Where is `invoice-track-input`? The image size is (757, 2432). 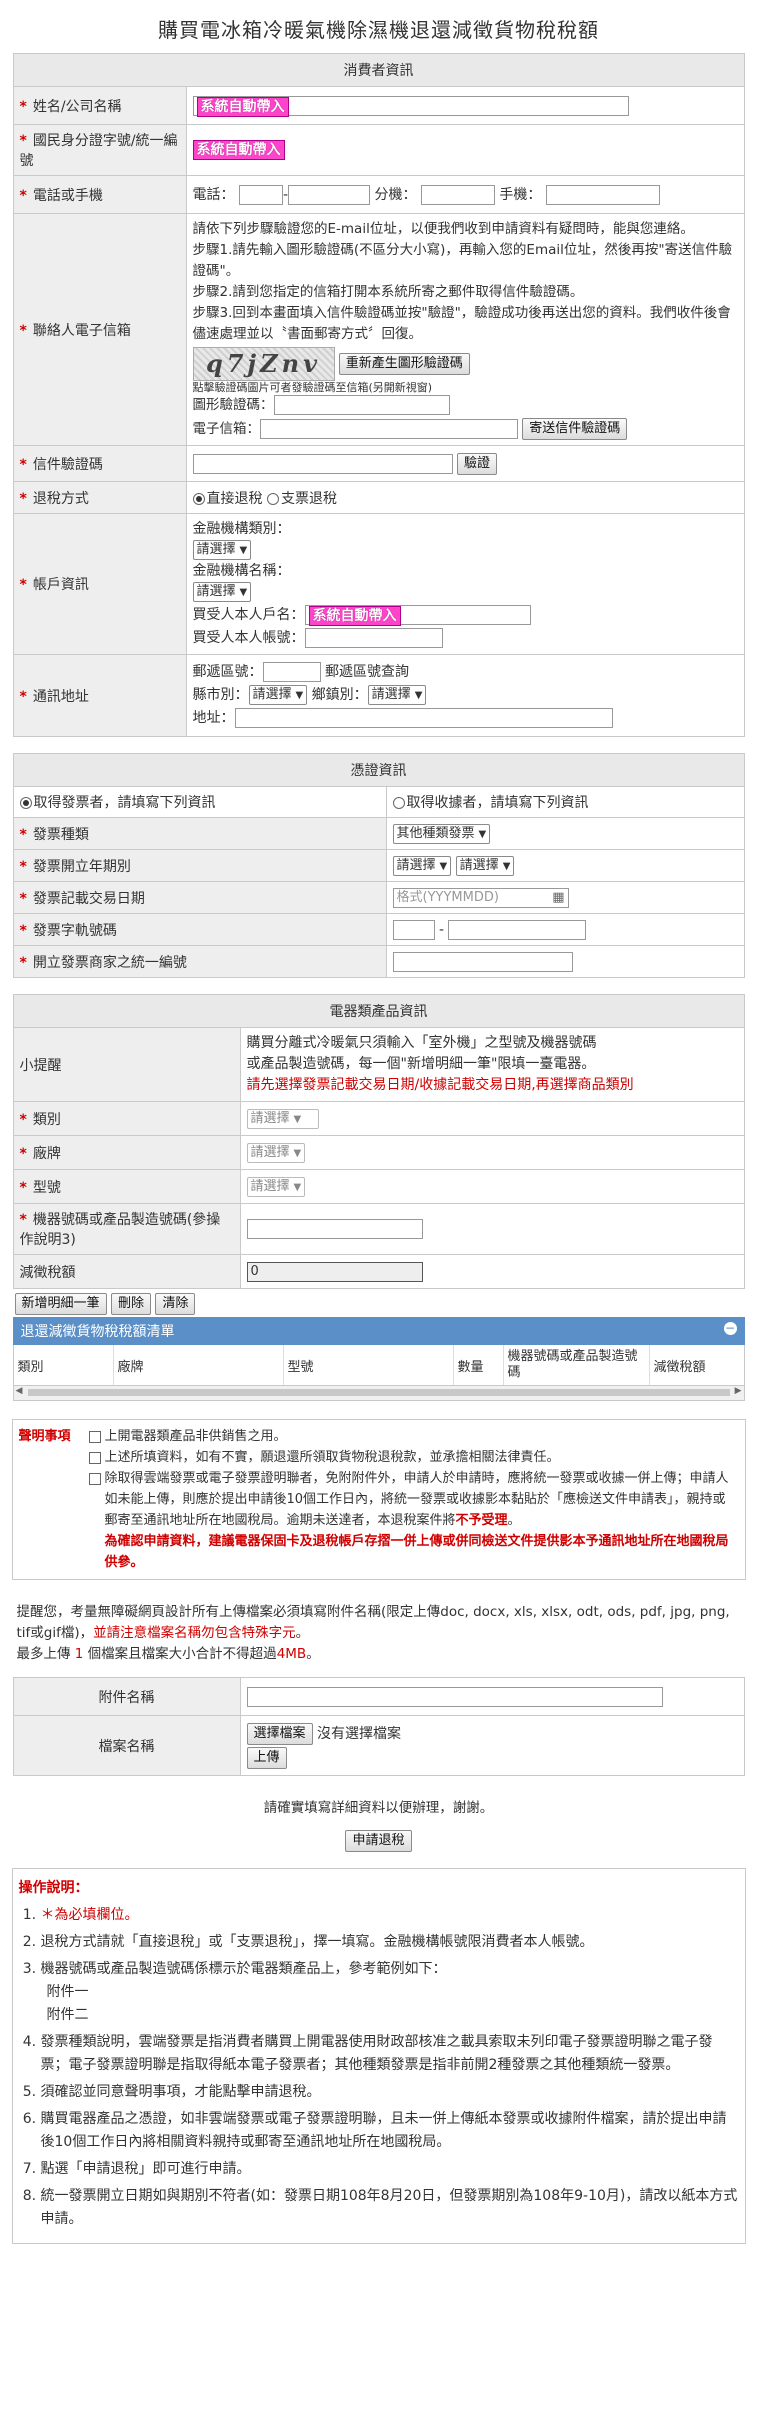 invoice-track-input is located at coordinates (413, 929).